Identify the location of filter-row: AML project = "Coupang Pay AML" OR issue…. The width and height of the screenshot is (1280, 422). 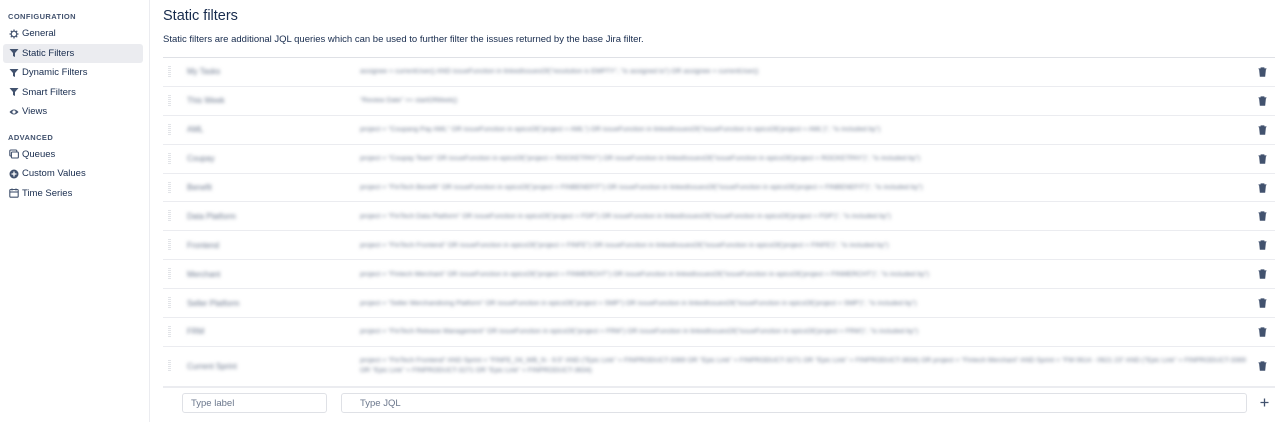
(719, 130).